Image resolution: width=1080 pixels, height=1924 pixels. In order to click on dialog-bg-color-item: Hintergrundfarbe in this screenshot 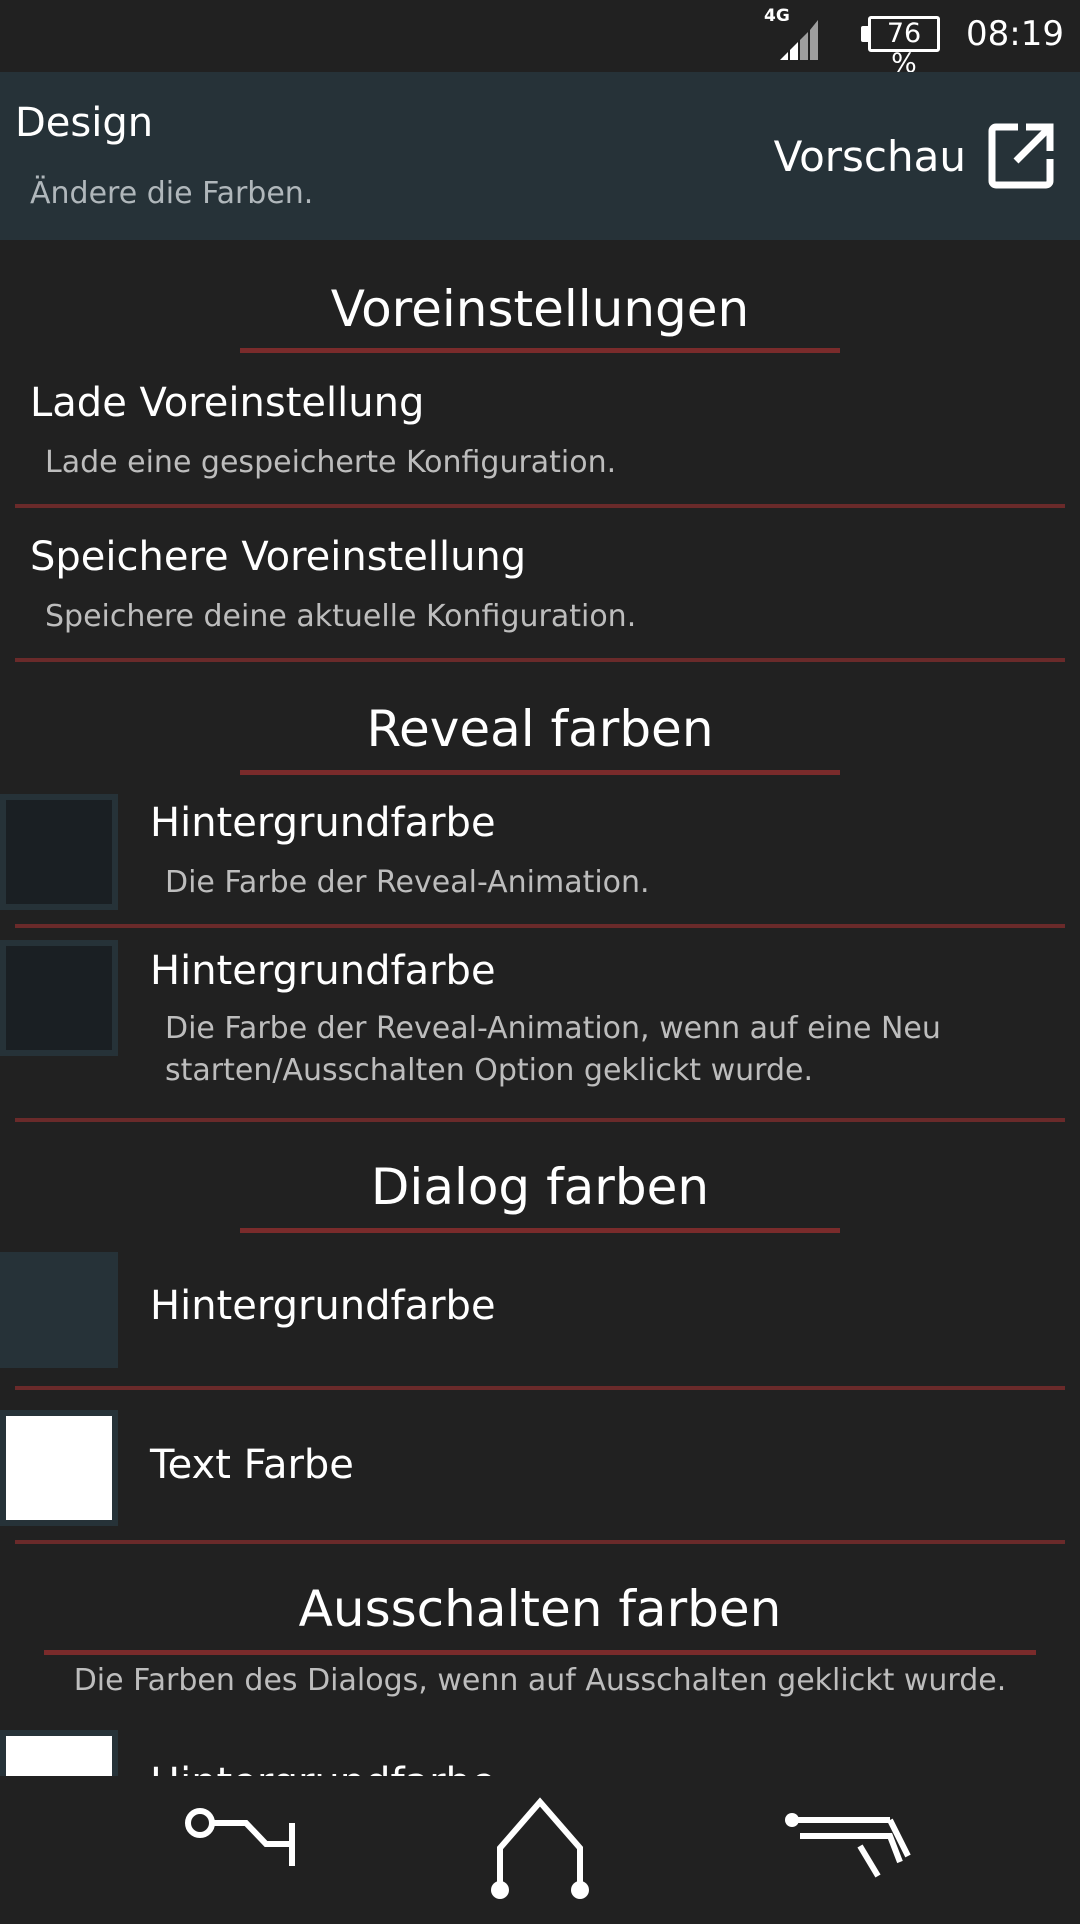, I will do `click(540, 1305)`.